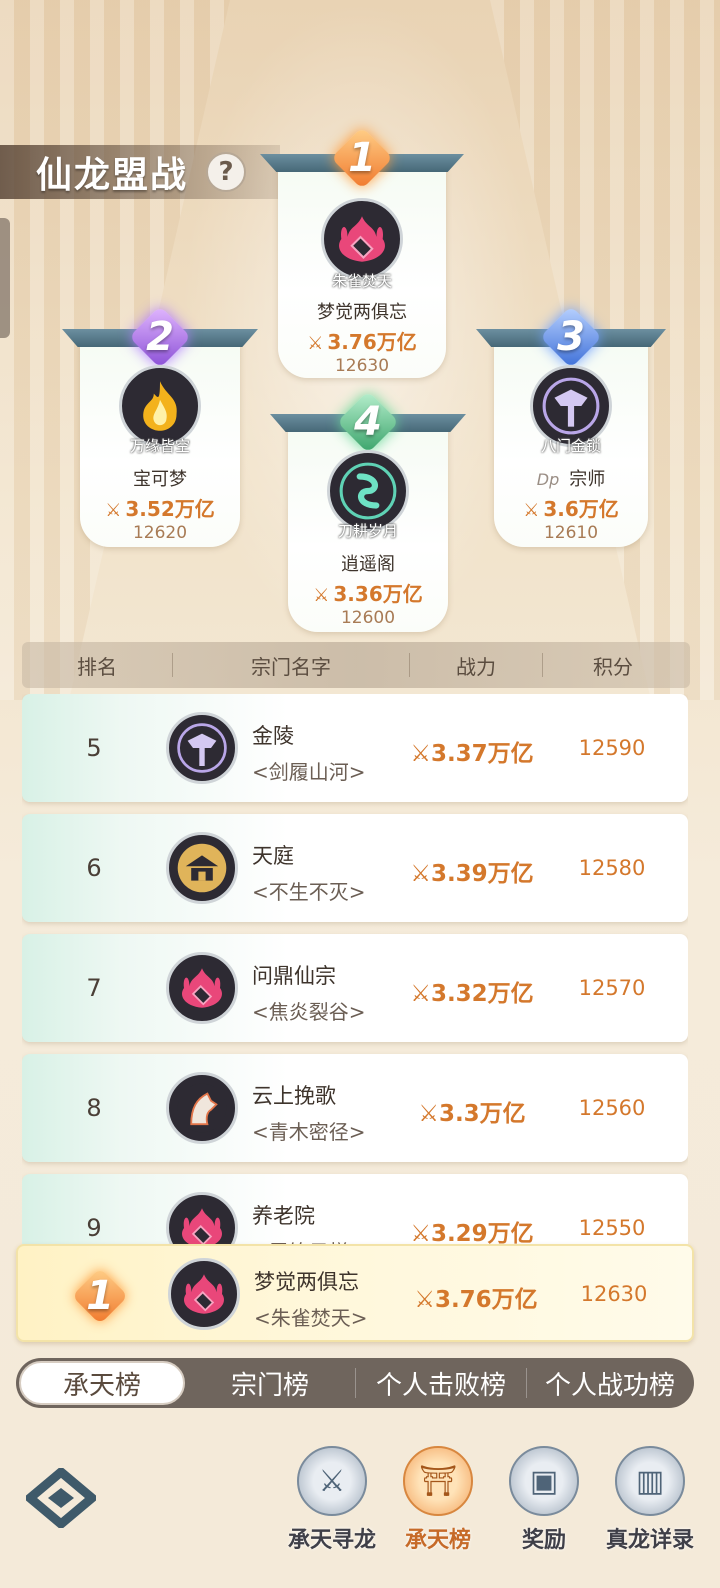 This screenshot has width=720, height=1588. Describe the element at coordinates (306, 1282) in the screenshot. I see `my-guild-name: 梦觉两俱忘` at that location.